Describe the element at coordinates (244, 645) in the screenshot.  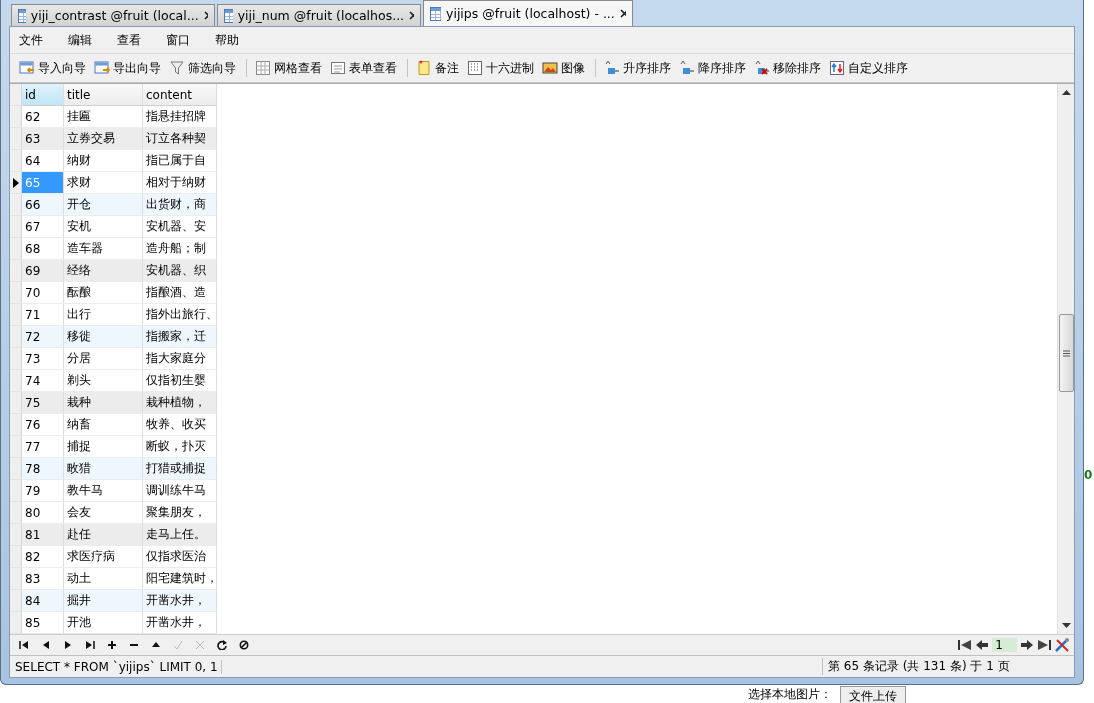
I see `stop-icon` at that location.